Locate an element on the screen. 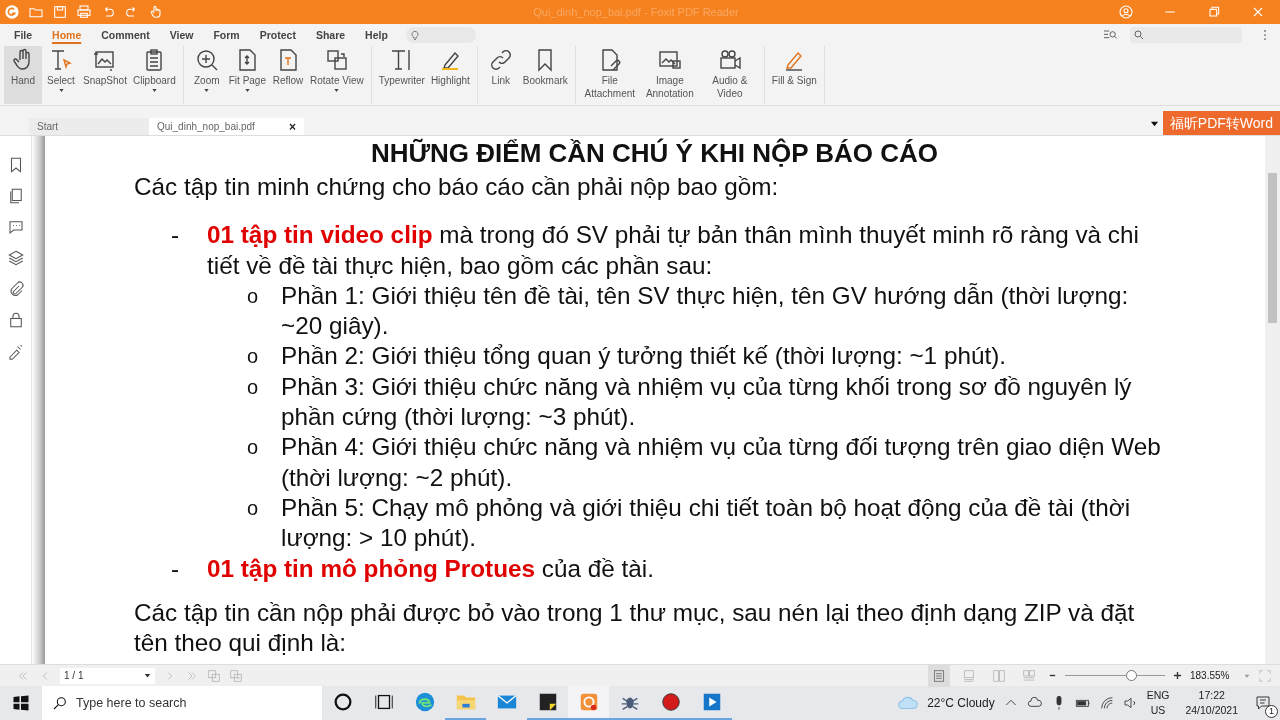 The image size is (1280, 720). toolbar-button: SnapShot is located at coordinates (105, 75).